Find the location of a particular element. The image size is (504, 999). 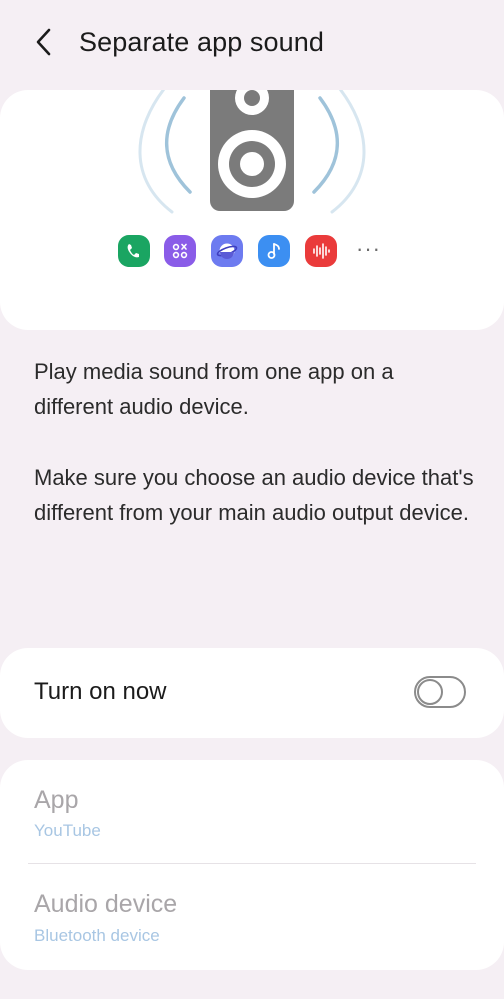

app-icons-row: ··· is located at coordinates (252, 253).